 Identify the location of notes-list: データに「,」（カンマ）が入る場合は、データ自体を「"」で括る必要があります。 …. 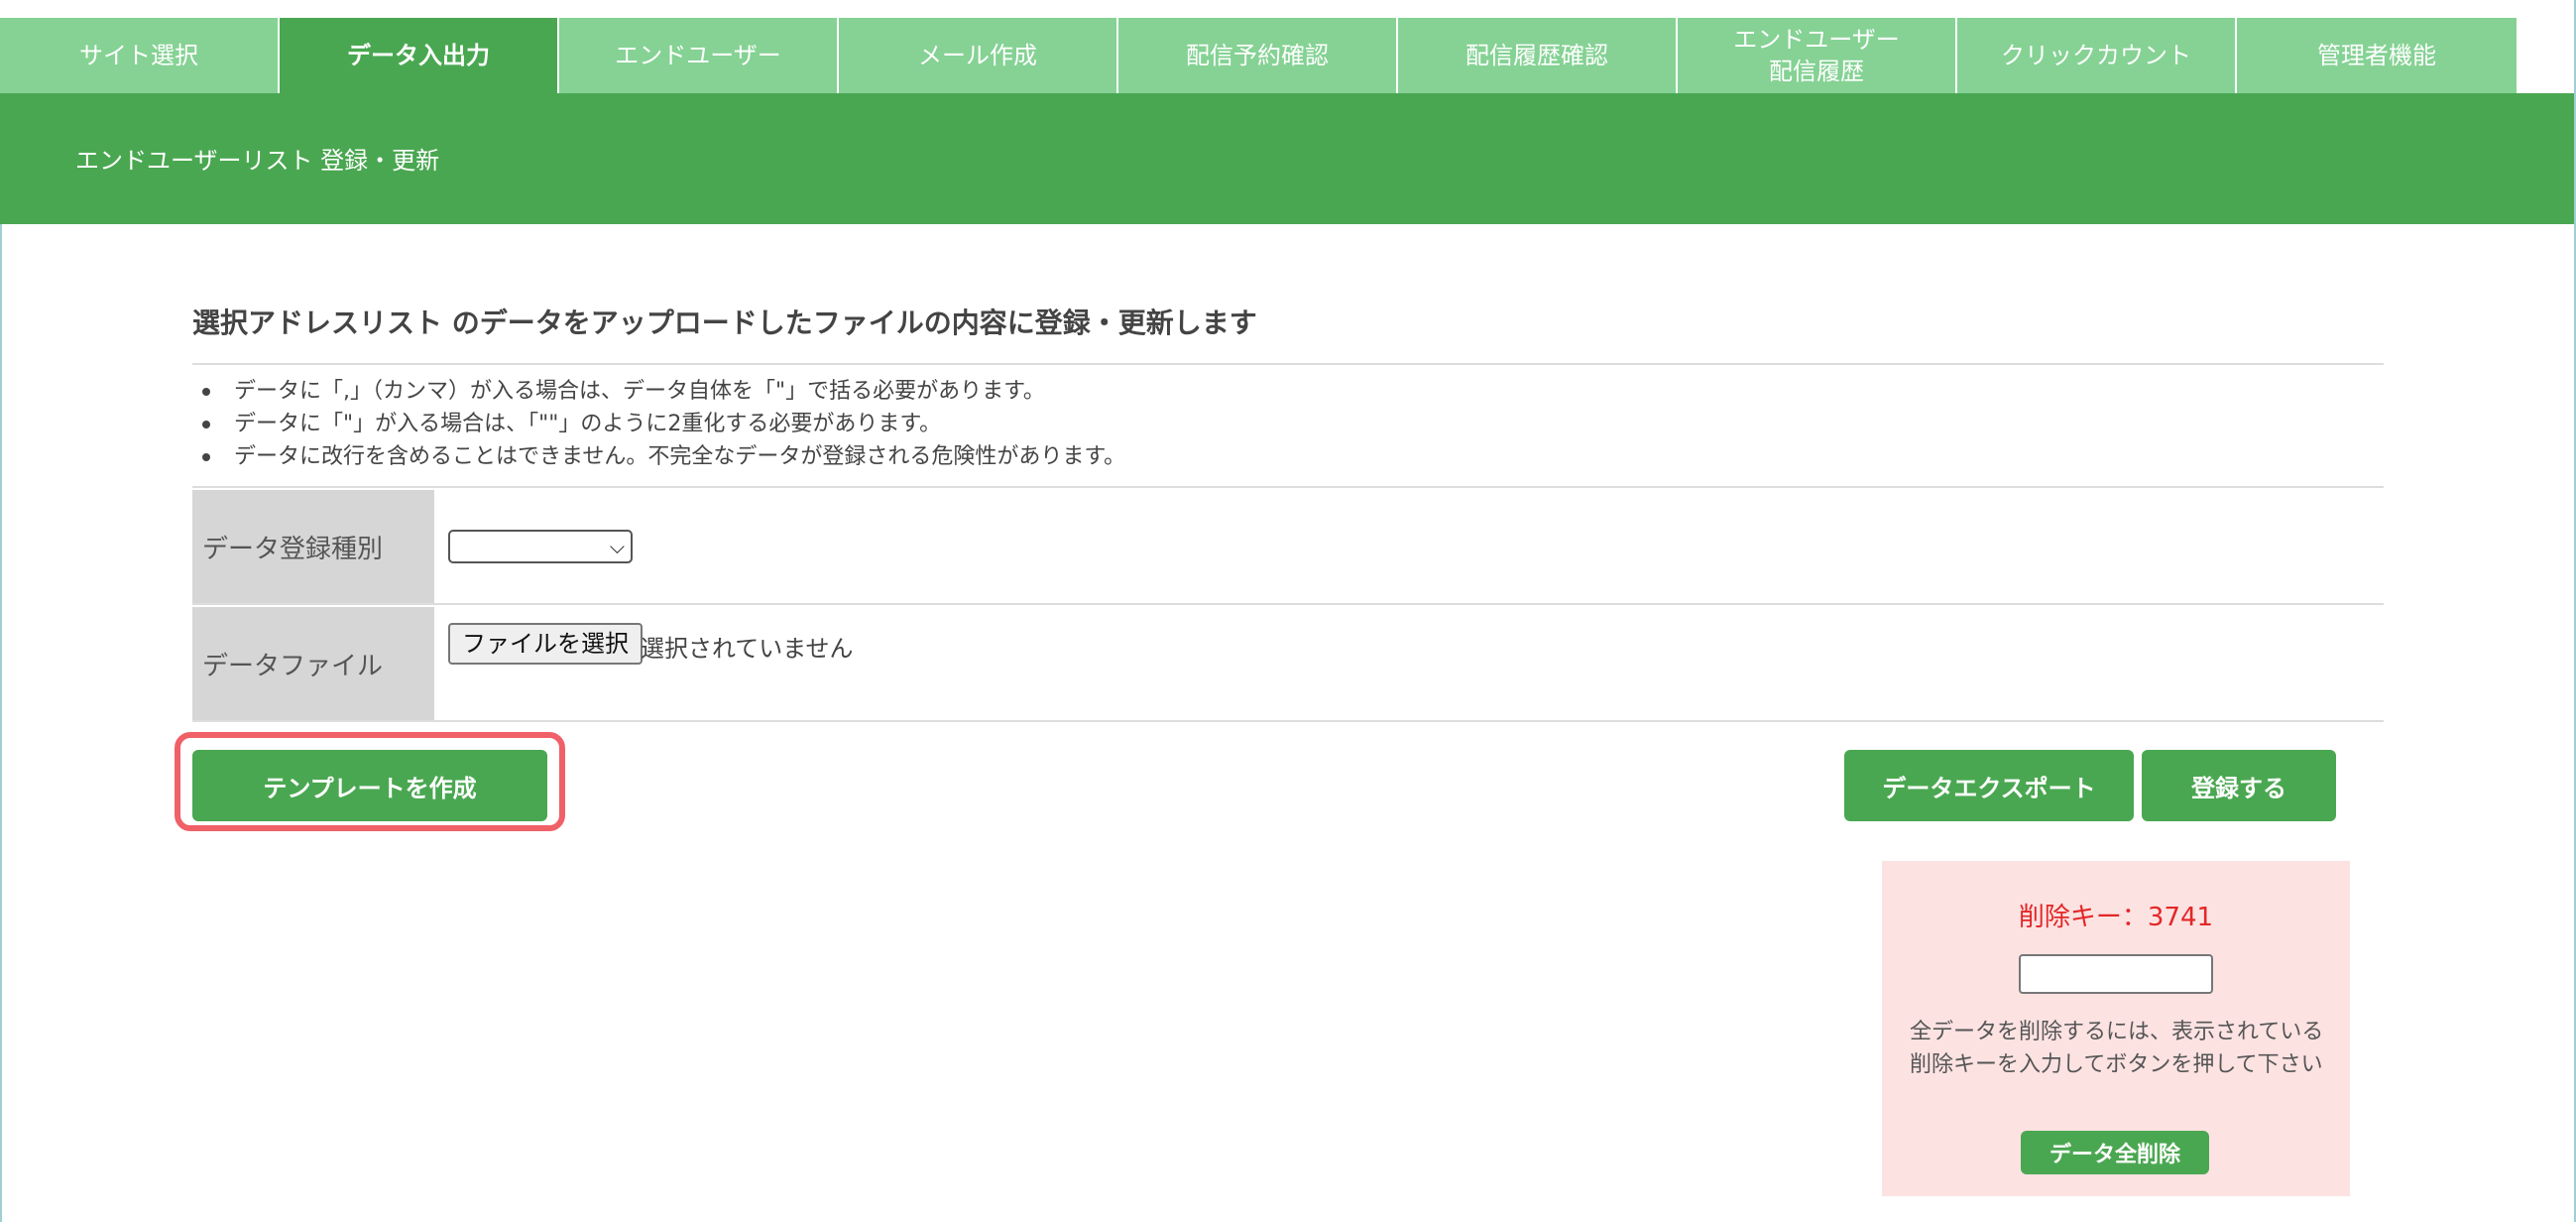
(658, 424).